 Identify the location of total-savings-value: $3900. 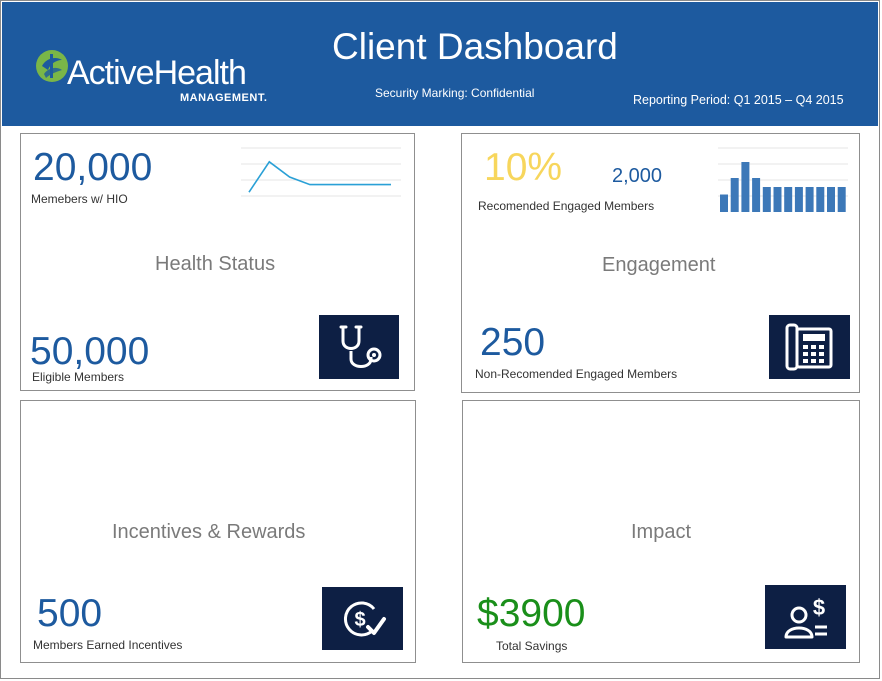
(531, 613).